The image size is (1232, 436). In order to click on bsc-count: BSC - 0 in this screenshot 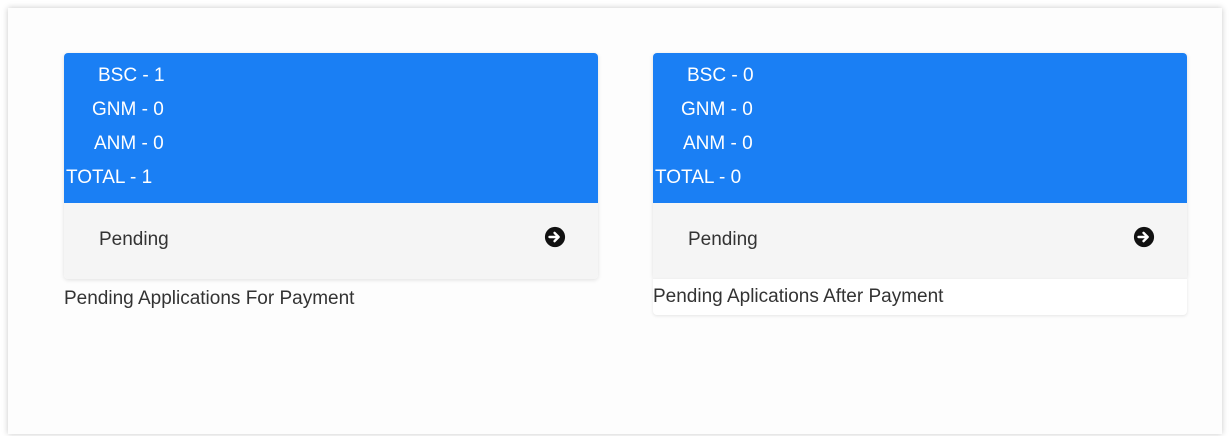, I will do `click(720, 75)`.